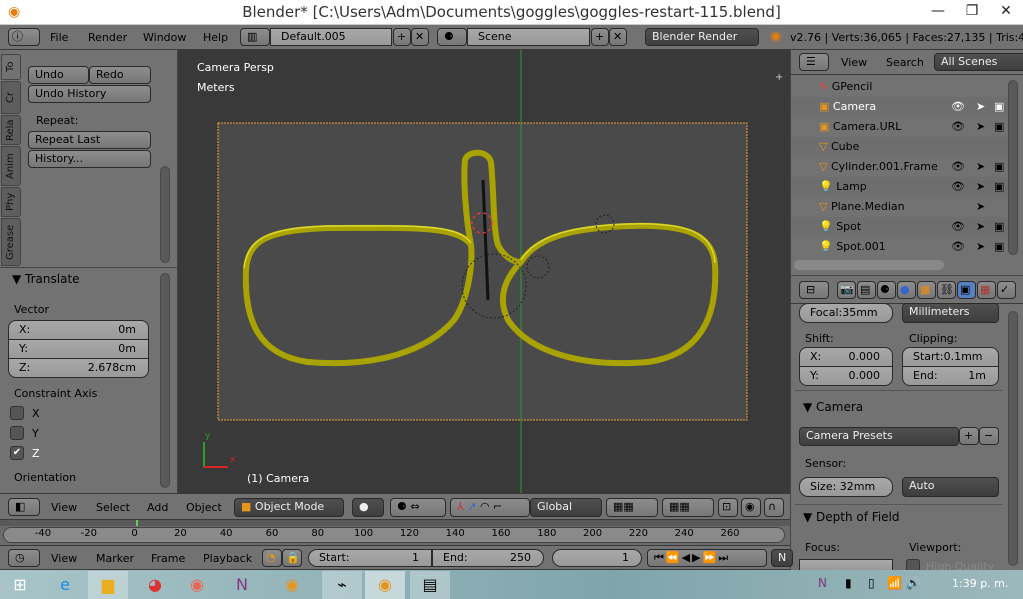  Describe the element at coordinates (902, 147) in the screenshot. I see `outliner-item-cube: ▽ Cube` at that location.